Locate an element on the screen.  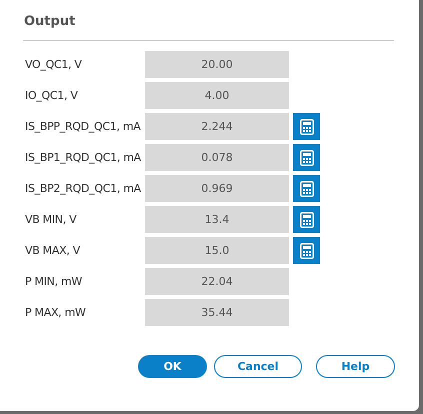
value-field: 0.969 is located at coordinates (217, 188).